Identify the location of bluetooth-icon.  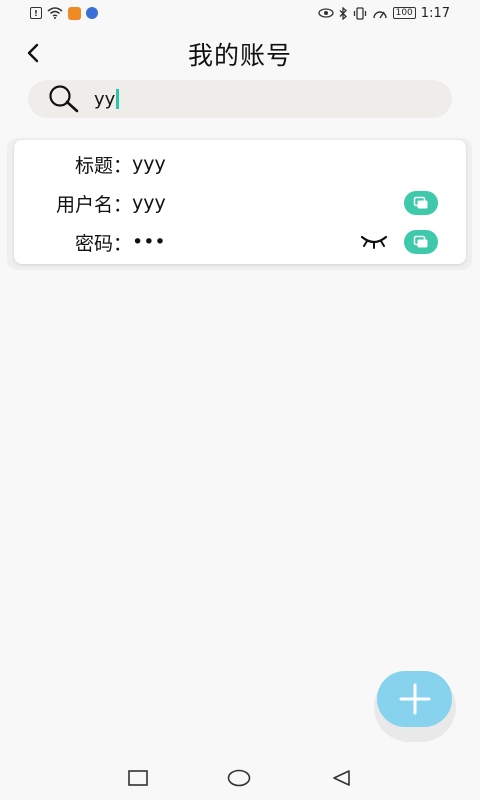
(343, 13).